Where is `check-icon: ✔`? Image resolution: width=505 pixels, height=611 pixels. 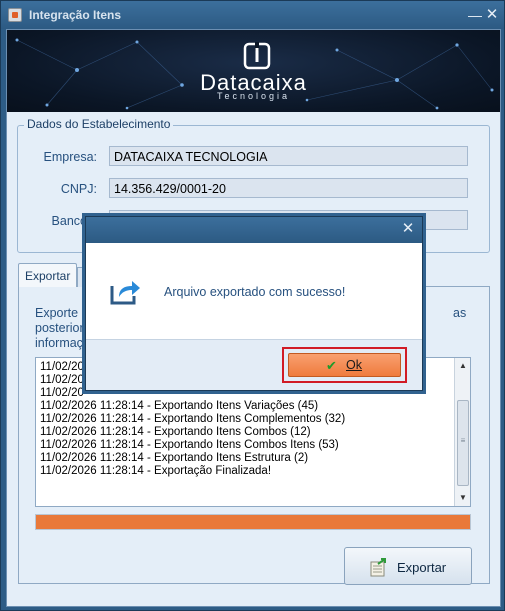 check-icon: ✔ is located at coordinates (331, 365).